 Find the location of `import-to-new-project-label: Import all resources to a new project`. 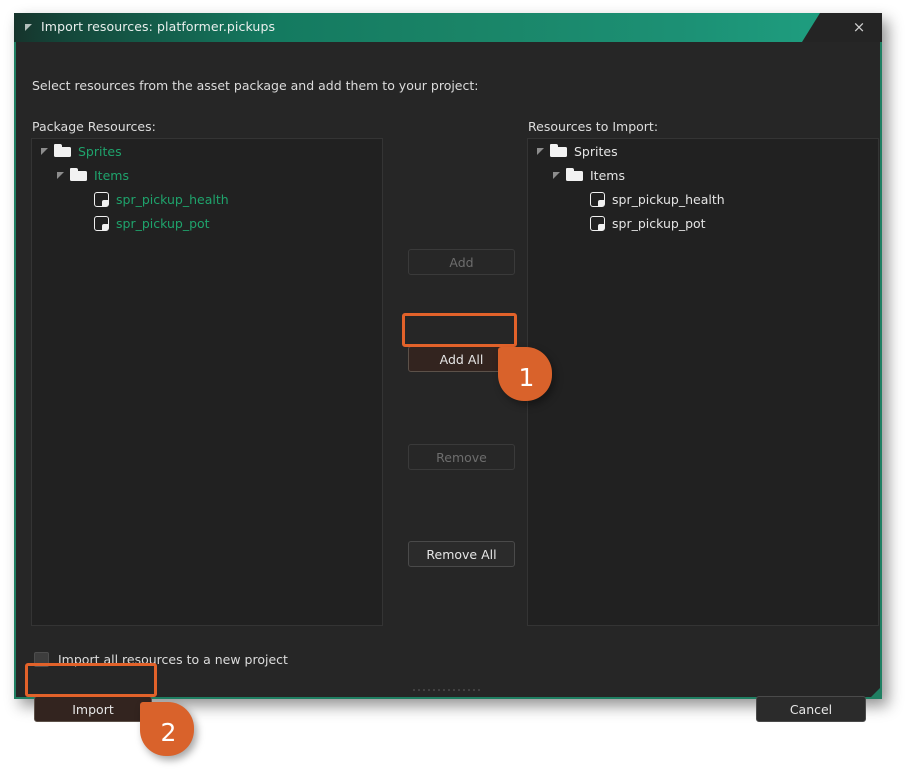

import-to-new-project-label: Import all resources to a new project is located at coordinates (173, 659).